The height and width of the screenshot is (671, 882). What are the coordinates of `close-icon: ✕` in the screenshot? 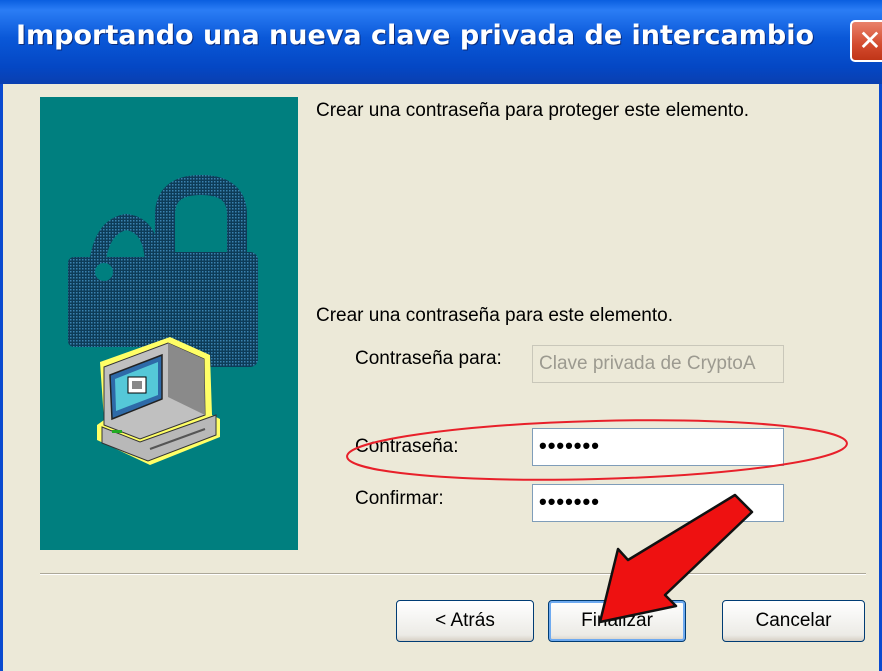 It's located at (870, 40).